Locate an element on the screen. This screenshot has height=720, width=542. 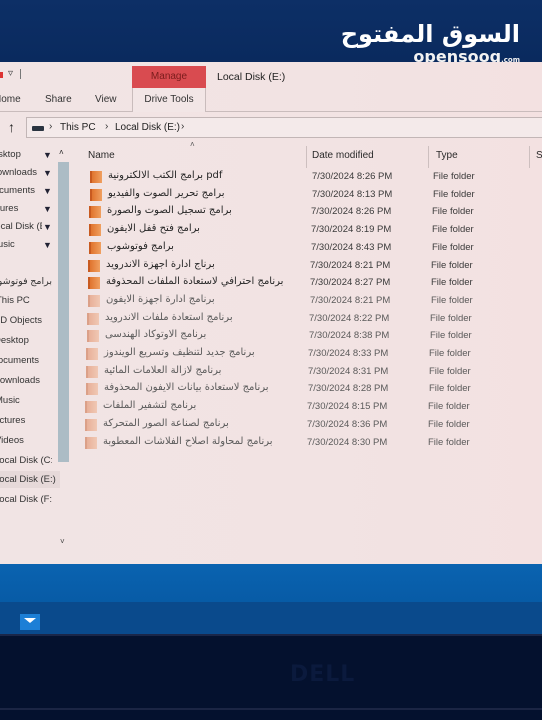
file-name: برامج فوتوشوب is located at coordinates (140, 246).